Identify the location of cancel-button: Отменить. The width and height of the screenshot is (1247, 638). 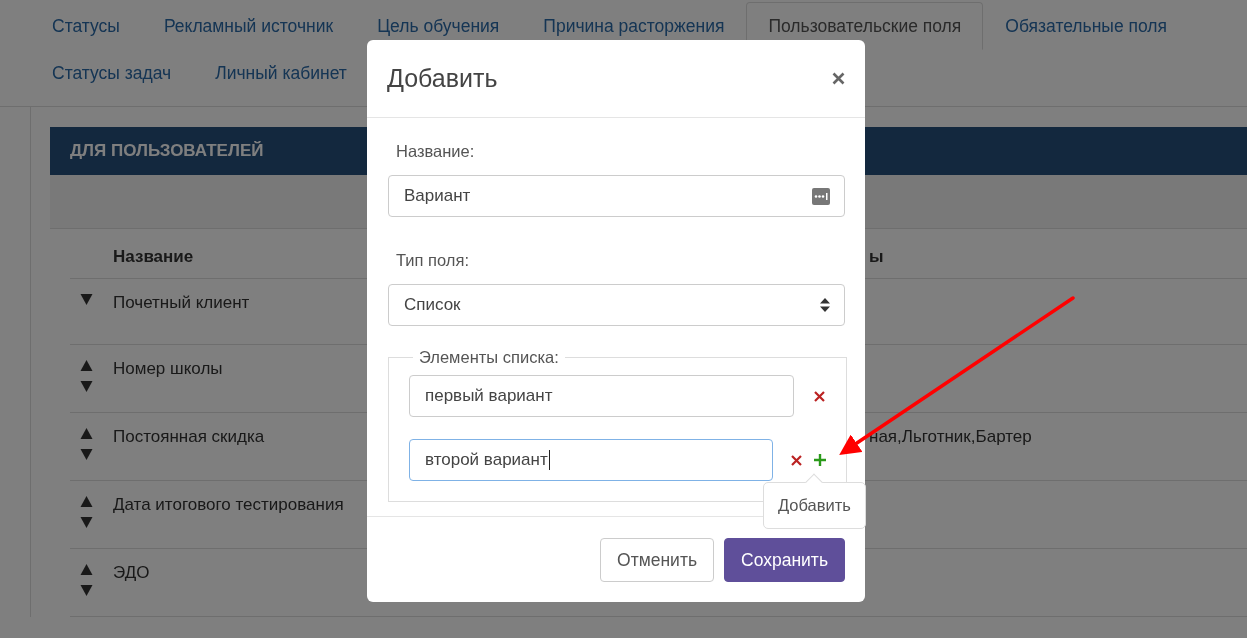
(657, 560).